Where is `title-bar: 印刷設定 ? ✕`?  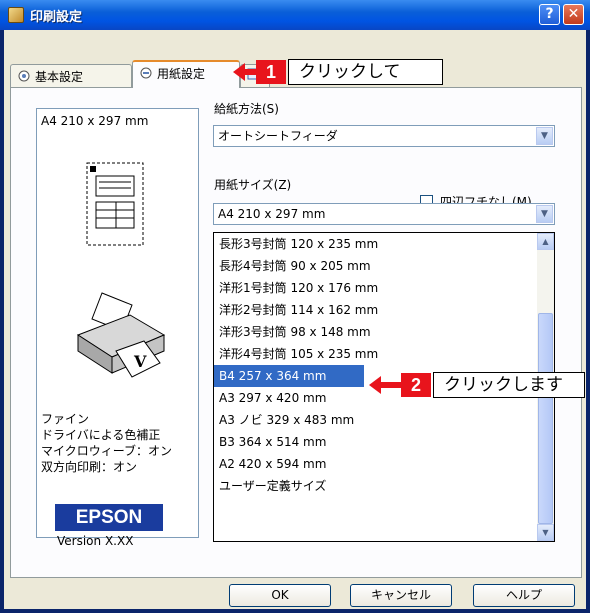
title-bar: 印刷設定 ? ✕ is located at coordinates (295, 15).